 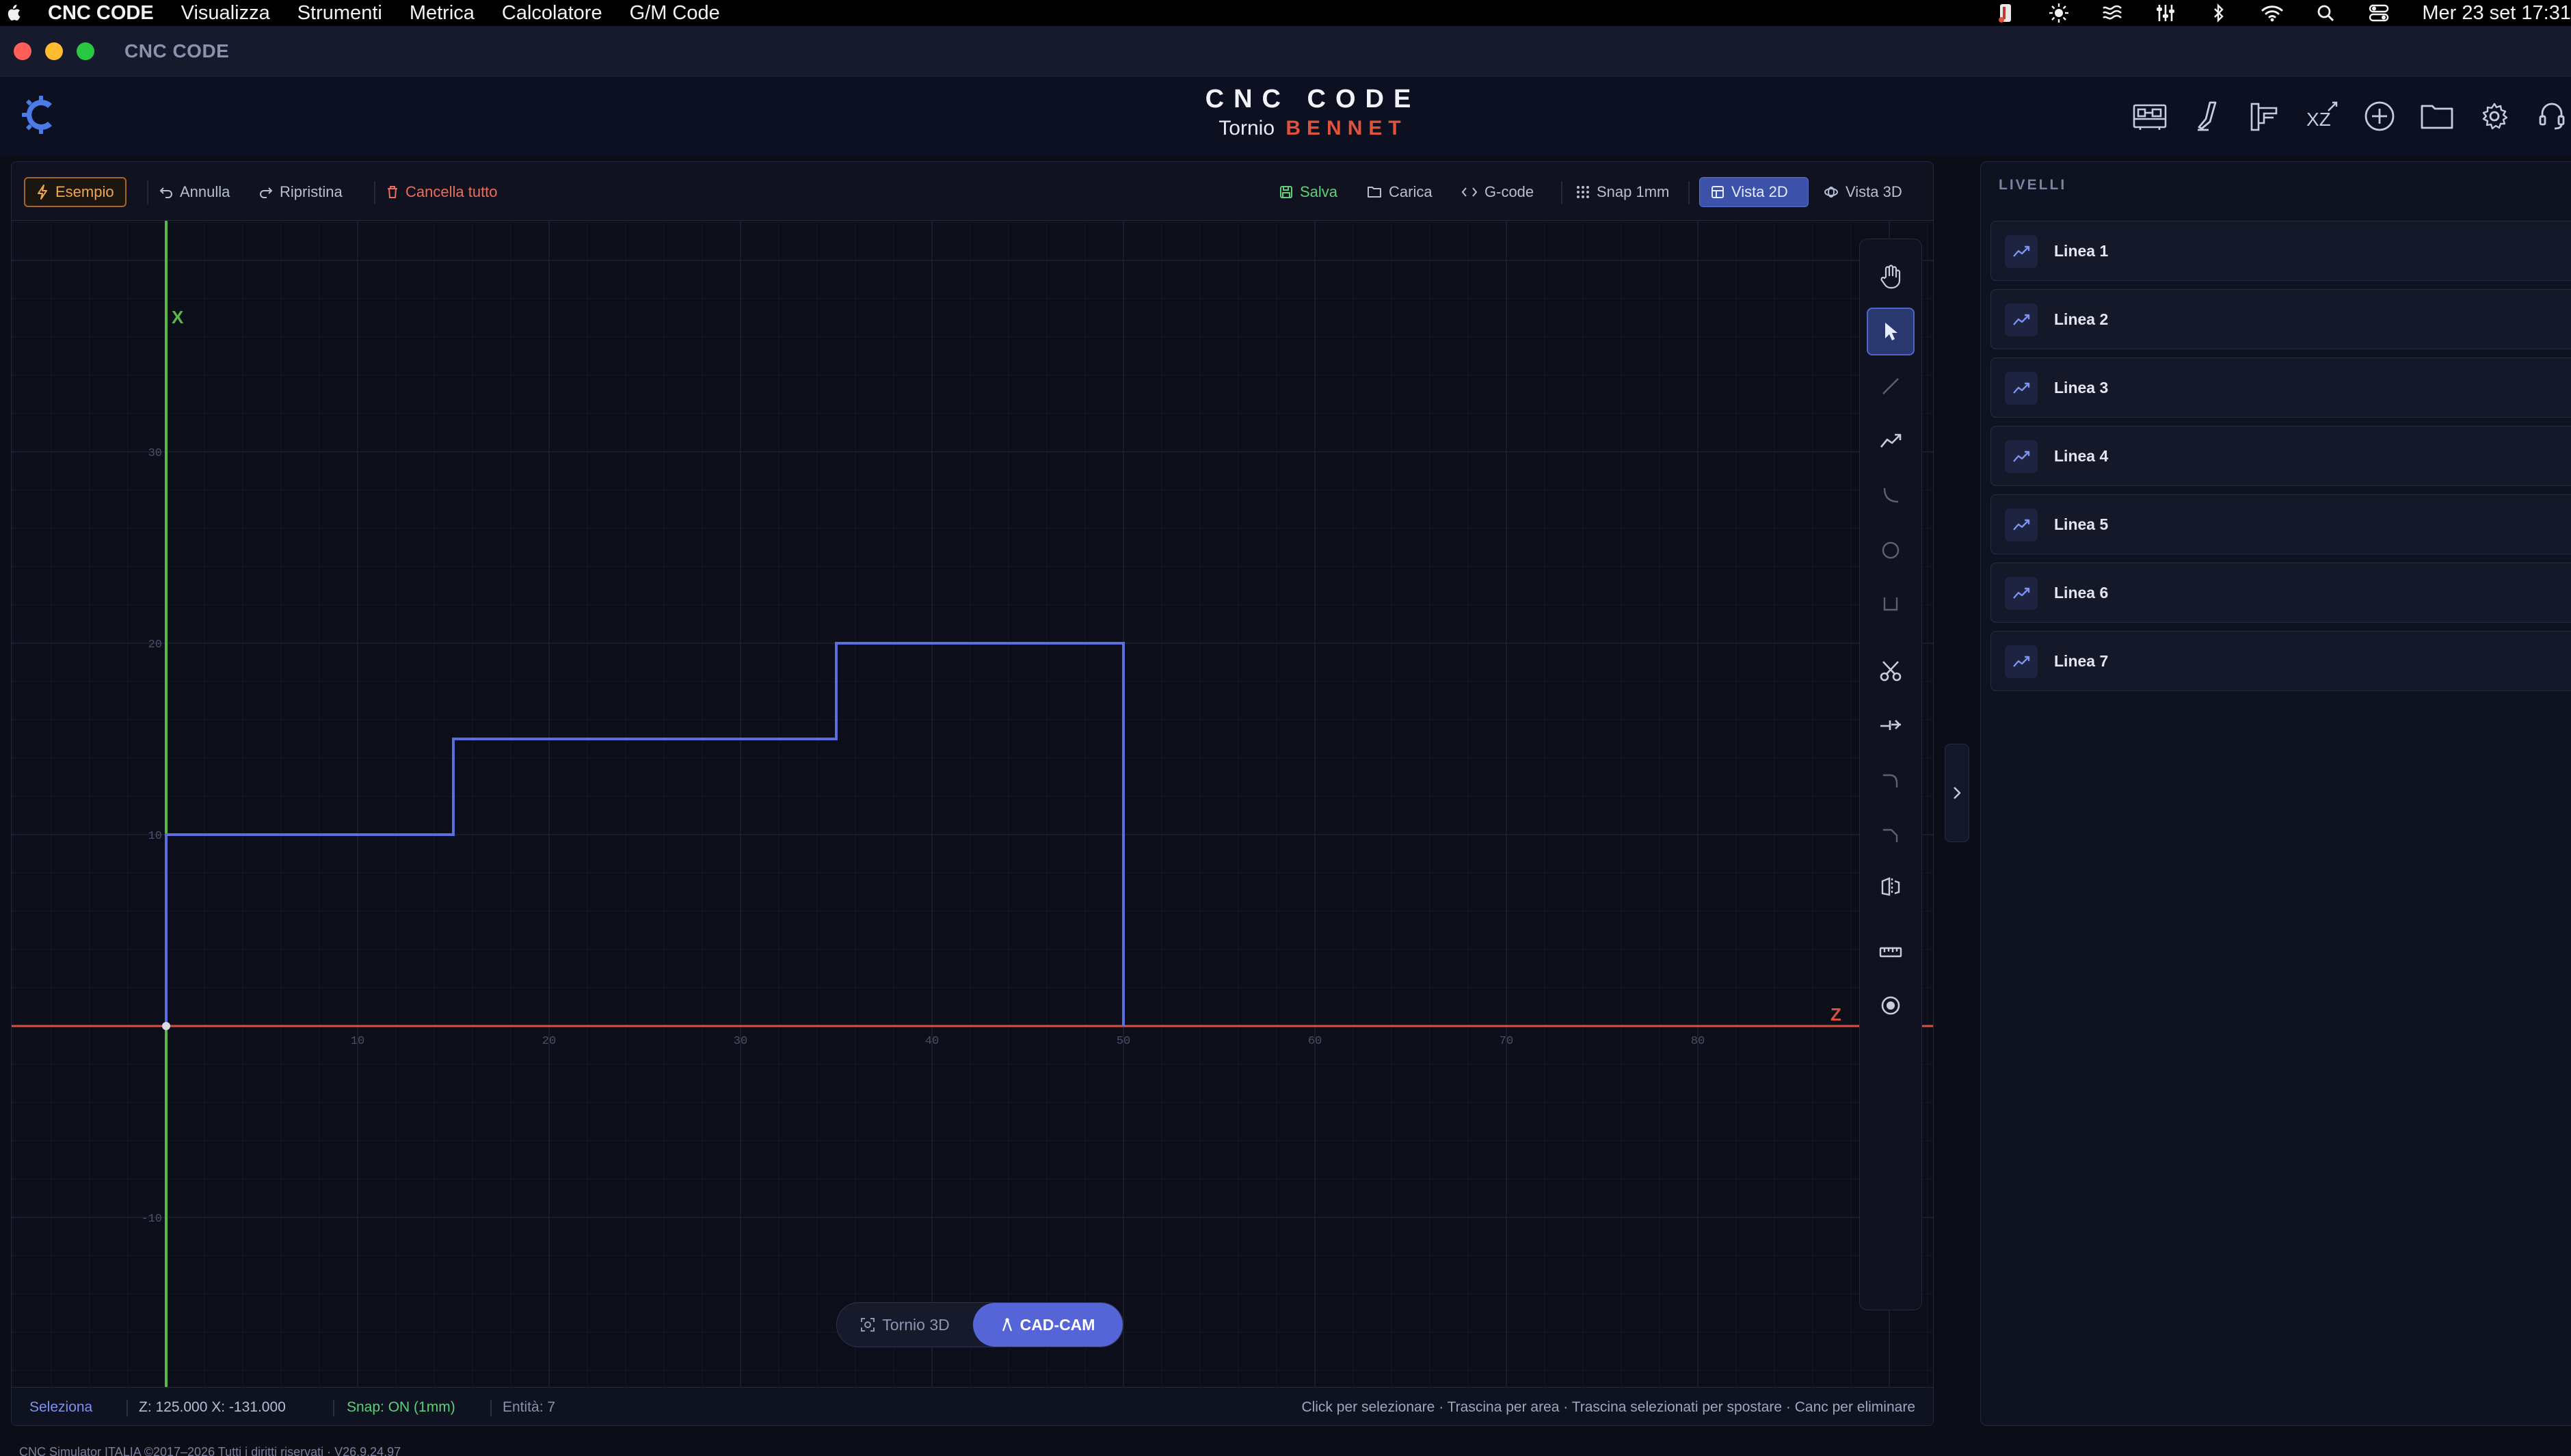 I want to click on app-header: CNC CODE Tornio BENNET XZ, so click(x=1285, y=116).